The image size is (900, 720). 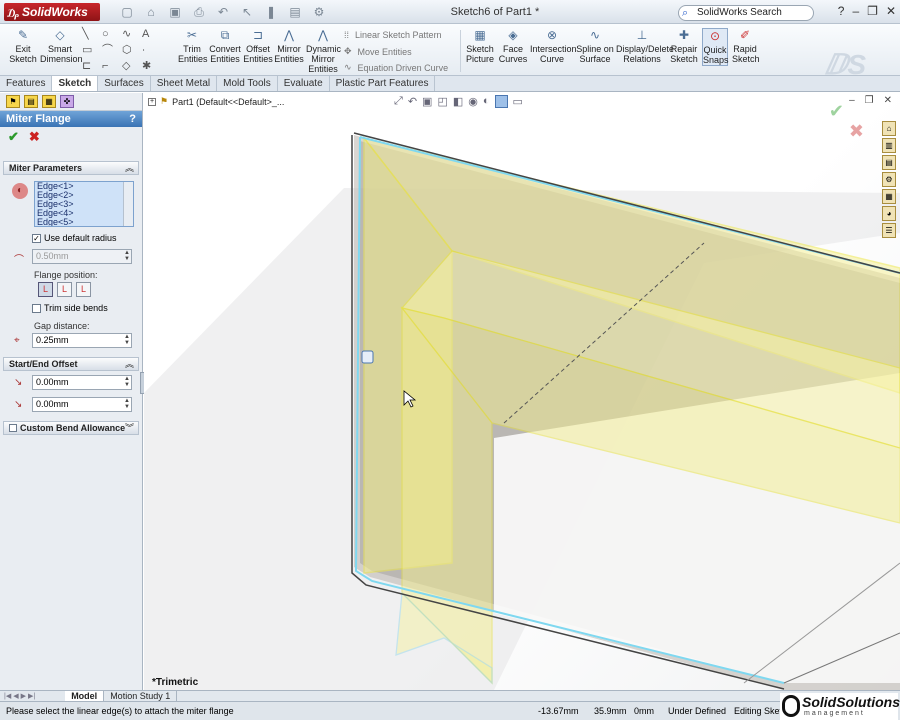 What do you see at coordinates (193, 46) in the screenshot?
I see `trim-entities-button: ✂ Trim Entities` at bounding box center [193, 46].